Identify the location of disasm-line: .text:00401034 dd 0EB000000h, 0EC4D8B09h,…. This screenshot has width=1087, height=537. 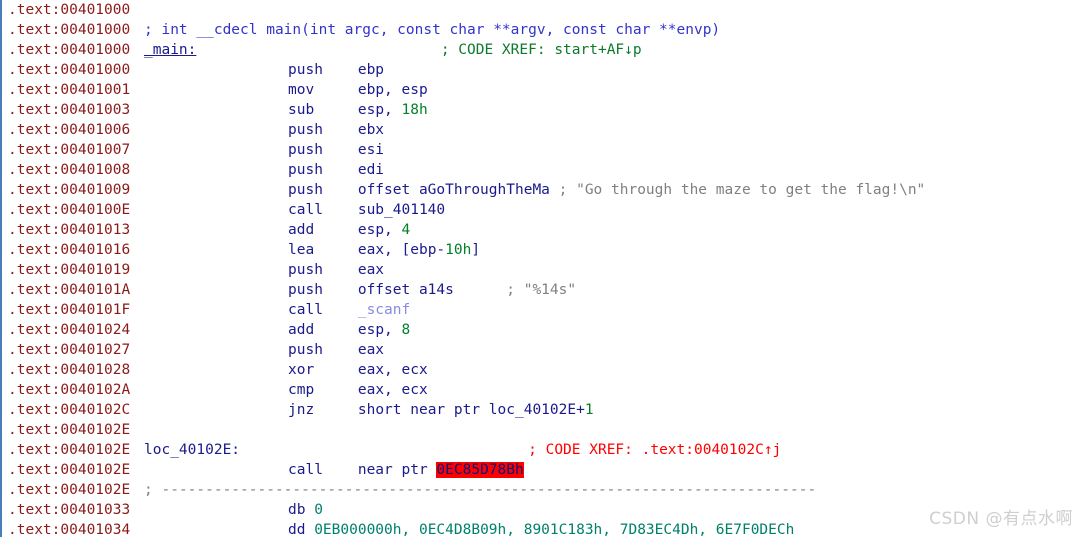
(543, 528).